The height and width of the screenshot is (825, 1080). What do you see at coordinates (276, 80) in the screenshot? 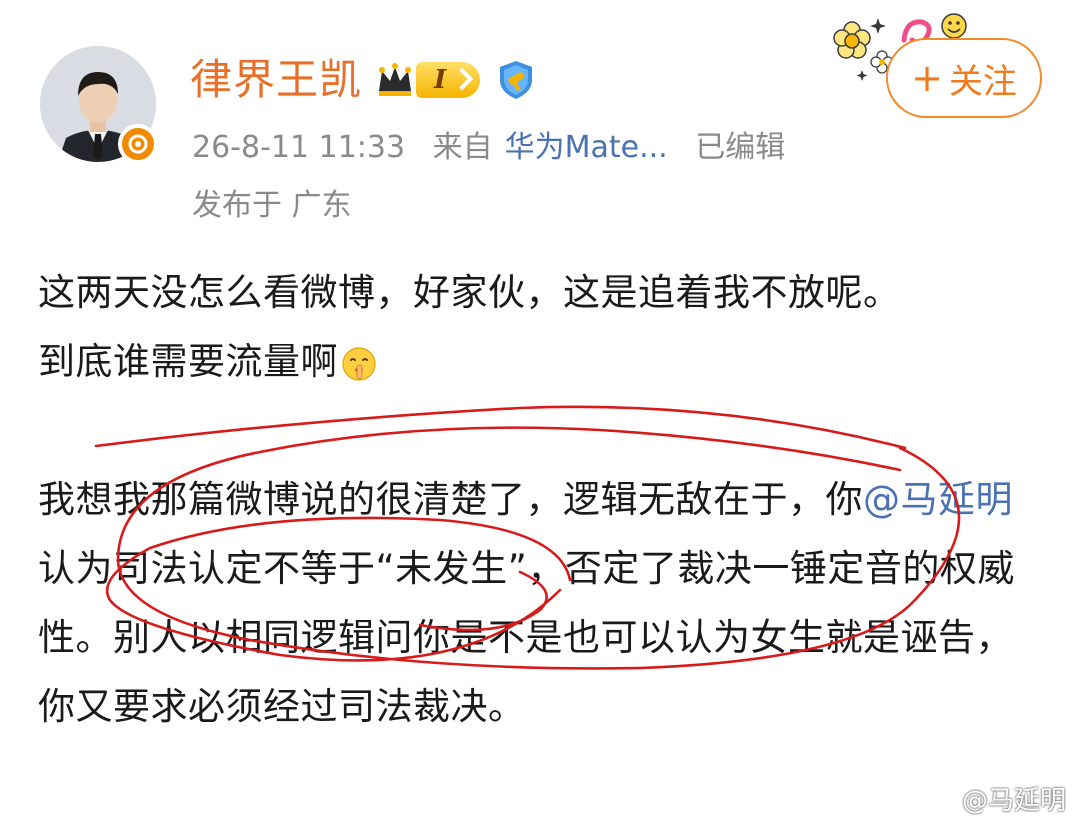
I see `username: 律界王凯` at bounding box center [276, 80].